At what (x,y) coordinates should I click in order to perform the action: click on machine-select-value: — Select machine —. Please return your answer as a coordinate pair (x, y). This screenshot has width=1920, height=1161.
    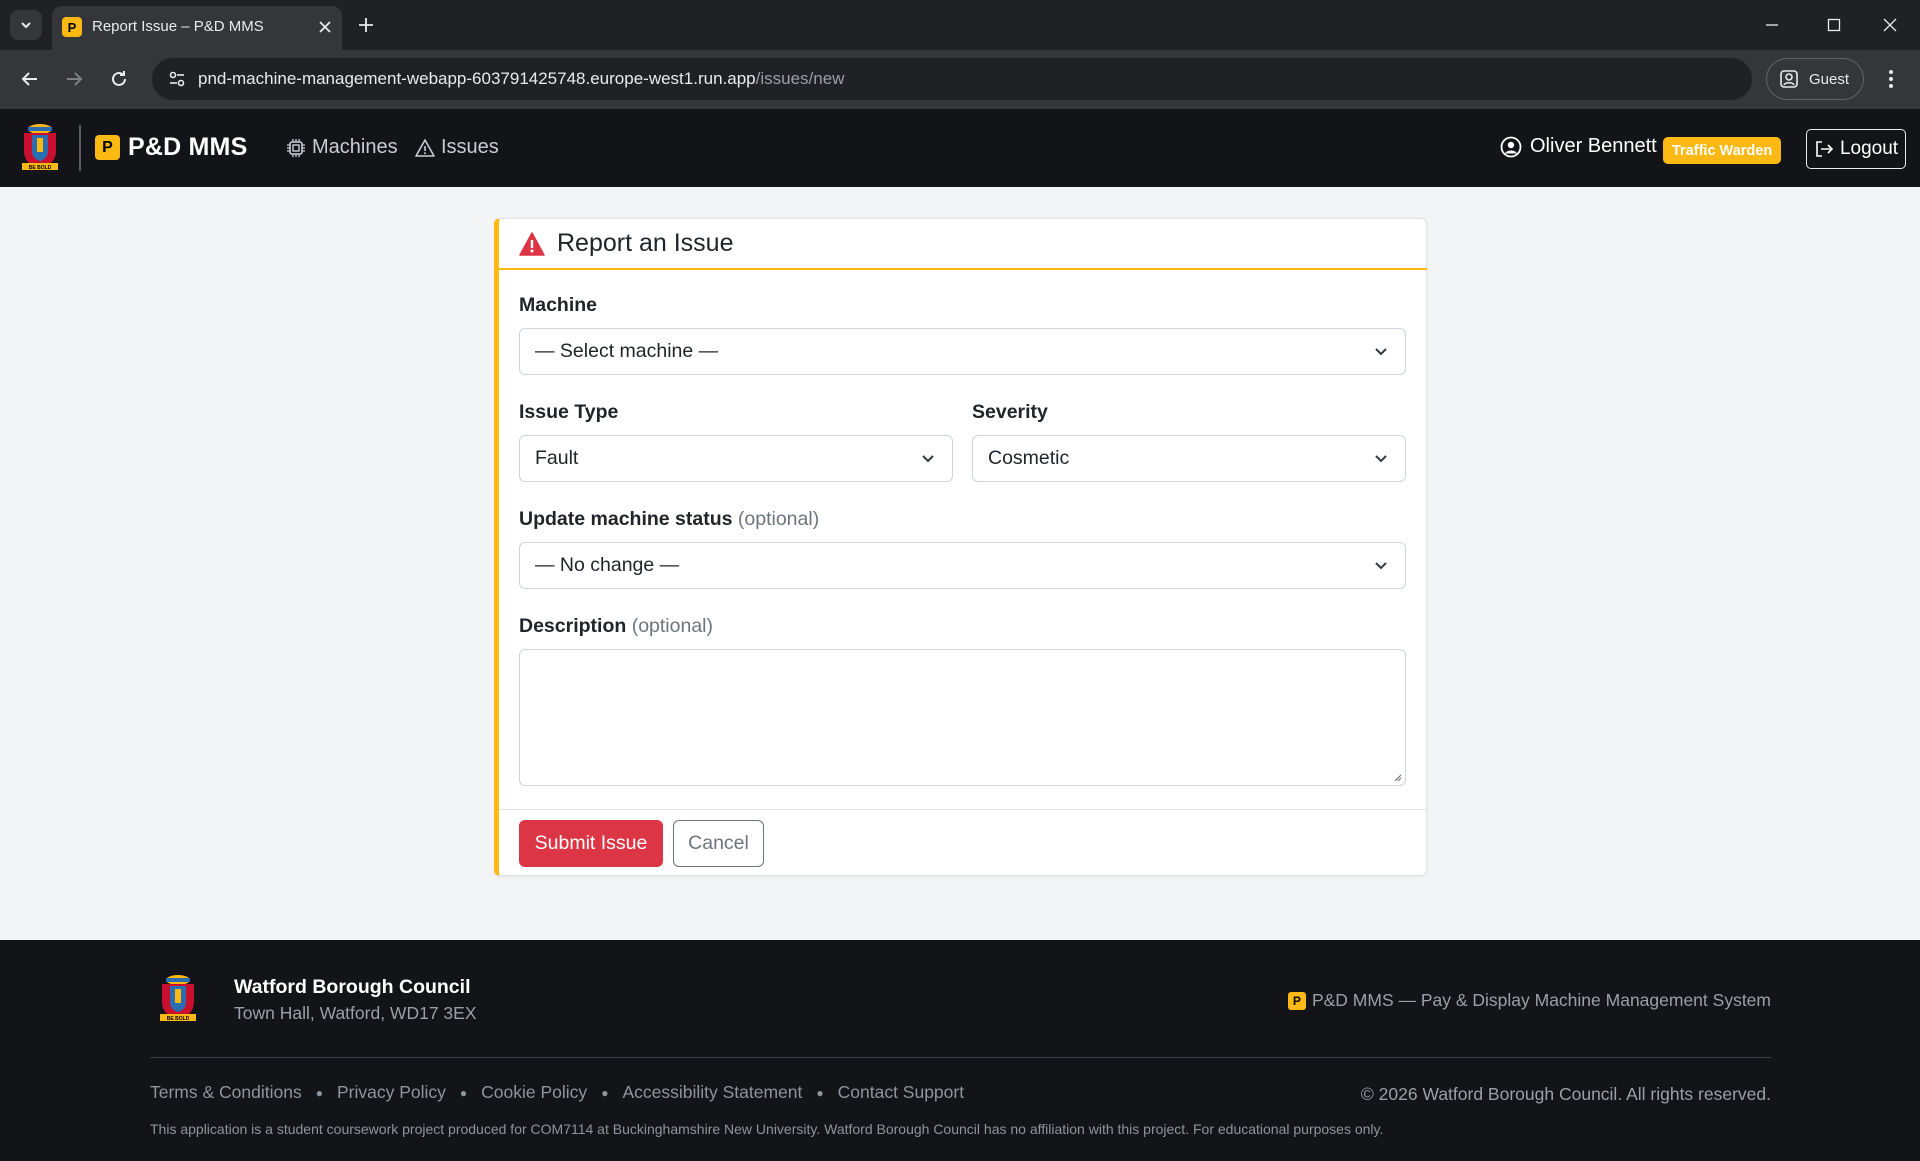
    Looking at the image, I should click on (627, 351).